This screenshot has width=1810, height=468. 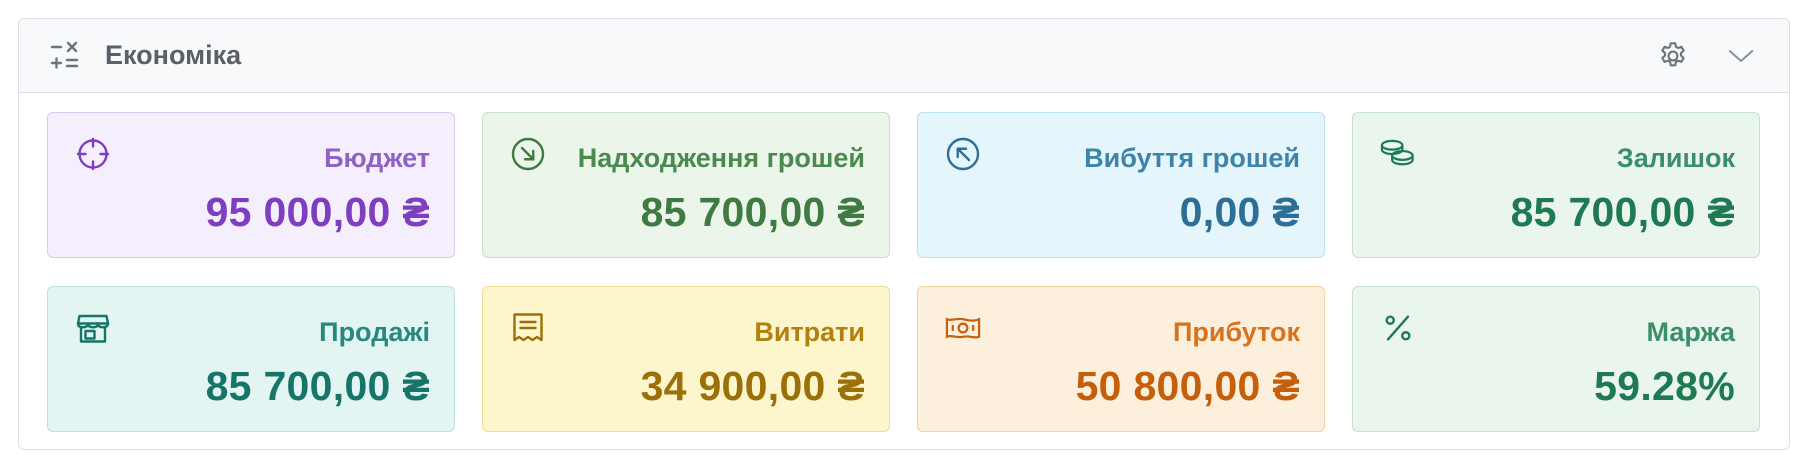 I want to click on expenses-card: Витрати 34 900,00 ₴, so click(x=686, y=359).